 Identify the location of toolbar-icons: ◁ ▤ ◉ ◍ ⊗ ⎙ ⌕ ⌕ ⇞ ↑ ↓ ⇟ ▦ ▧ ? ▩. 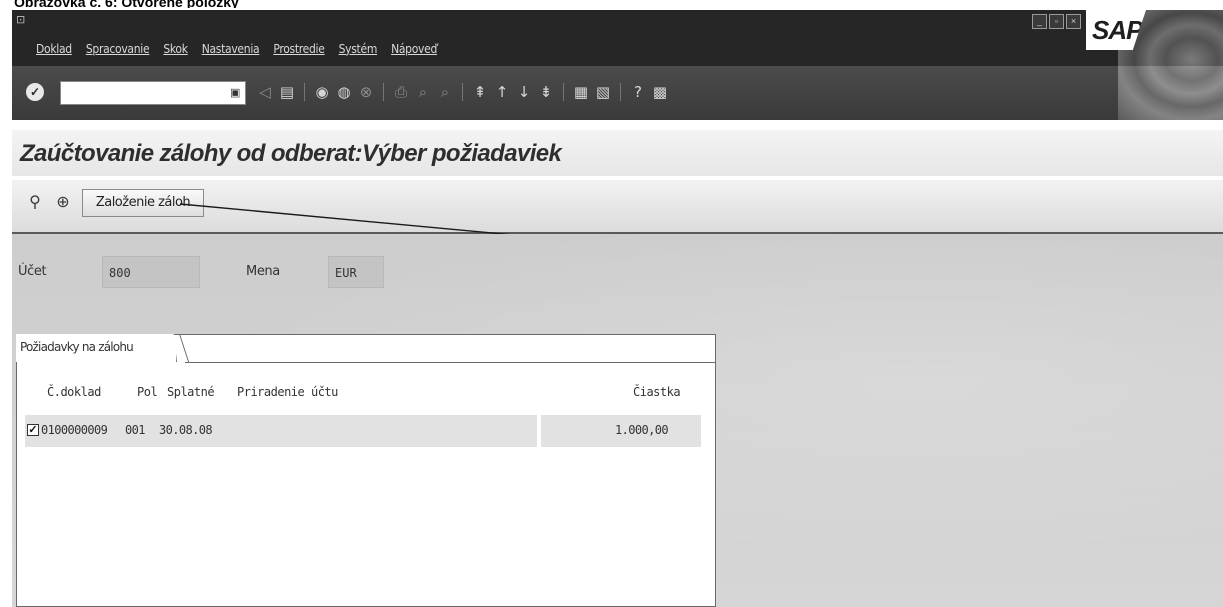
(462, 92).